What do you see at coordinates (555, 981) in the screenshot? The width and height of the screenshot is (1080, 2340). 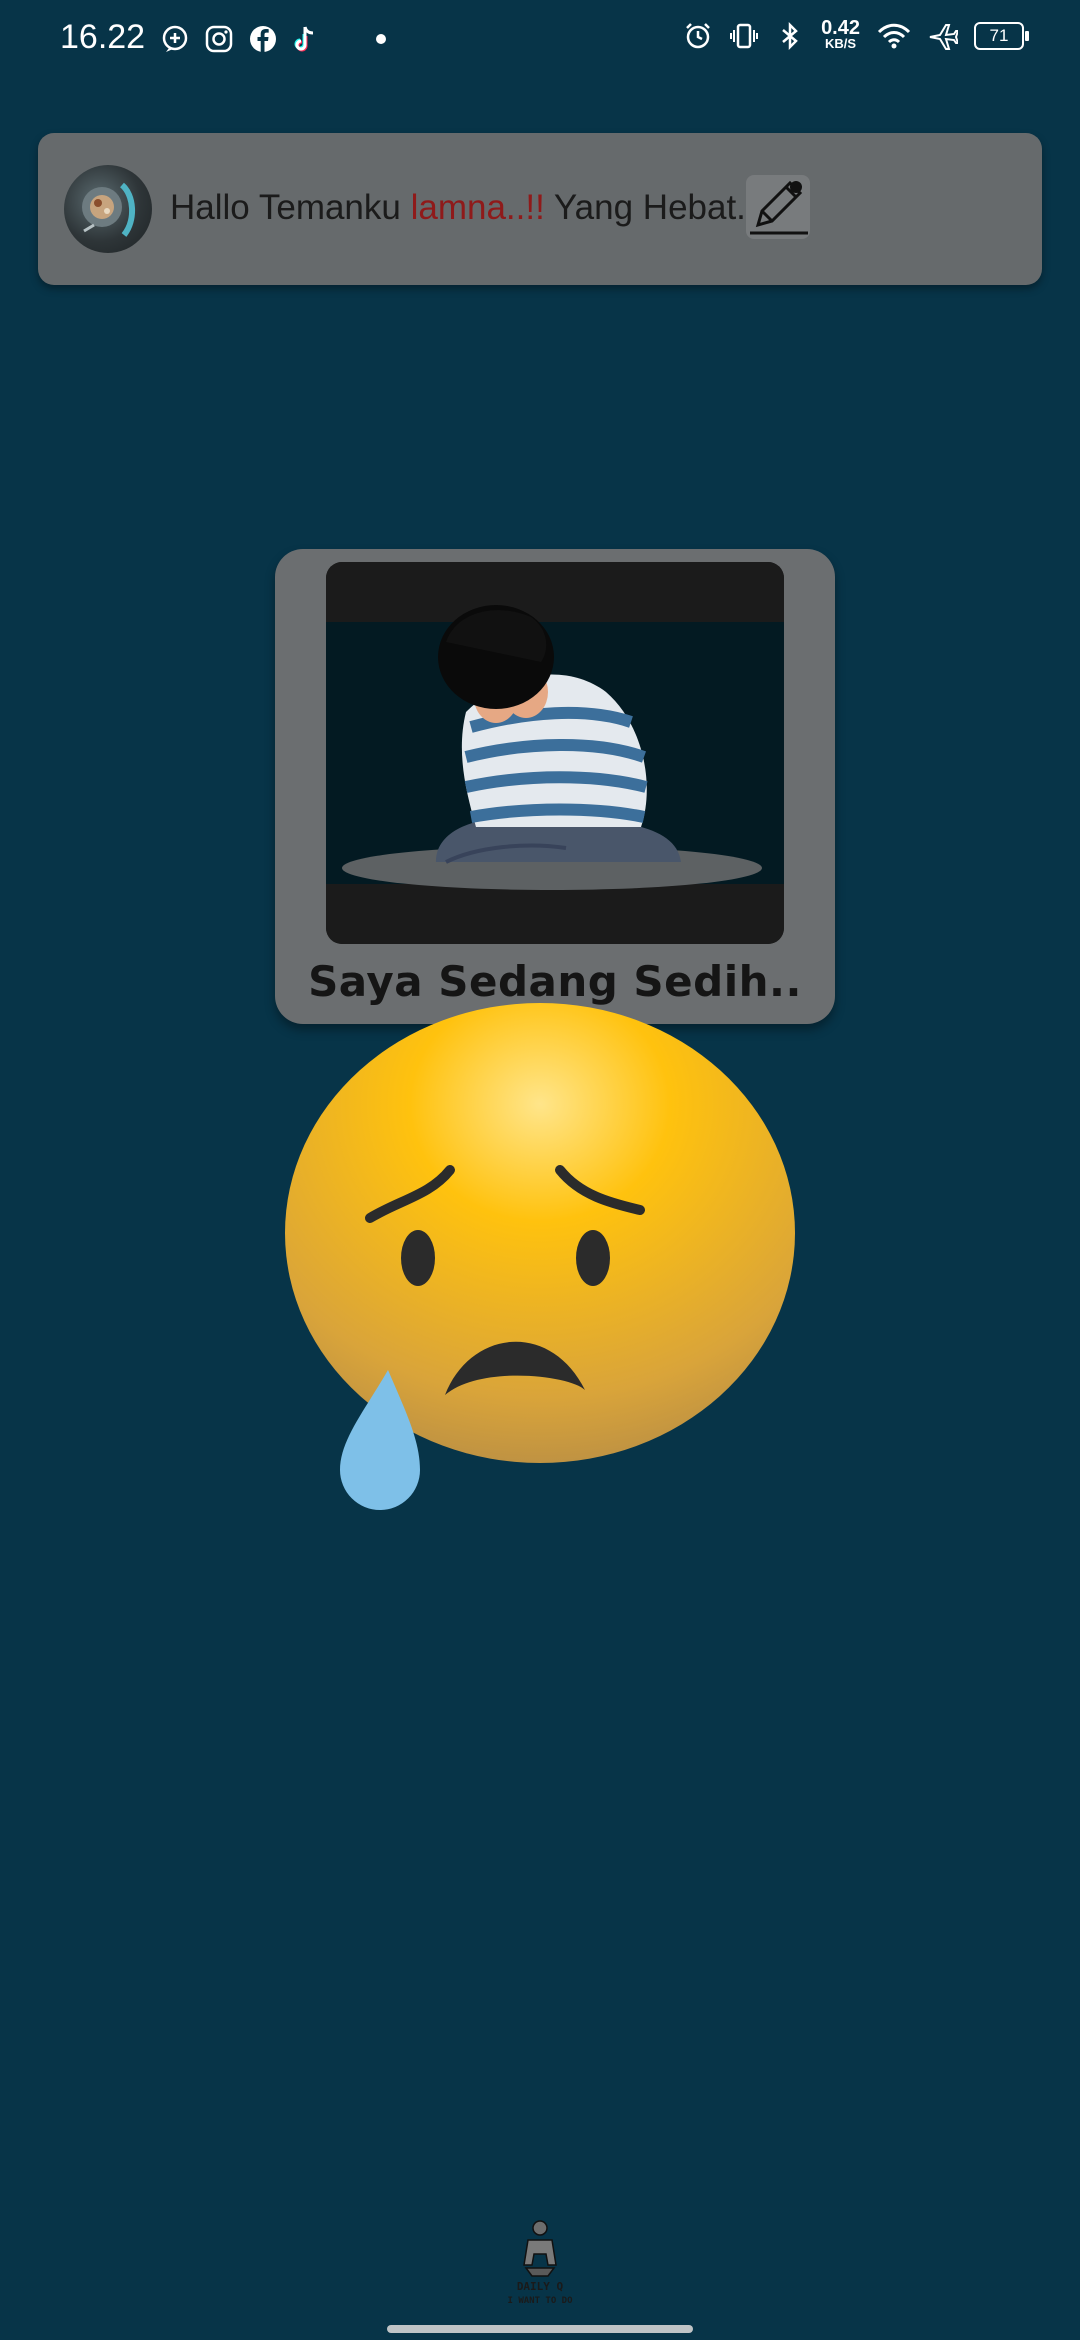 I see `mood-title: Saya Sedang Sedih..` at bounding box center [555, 981].